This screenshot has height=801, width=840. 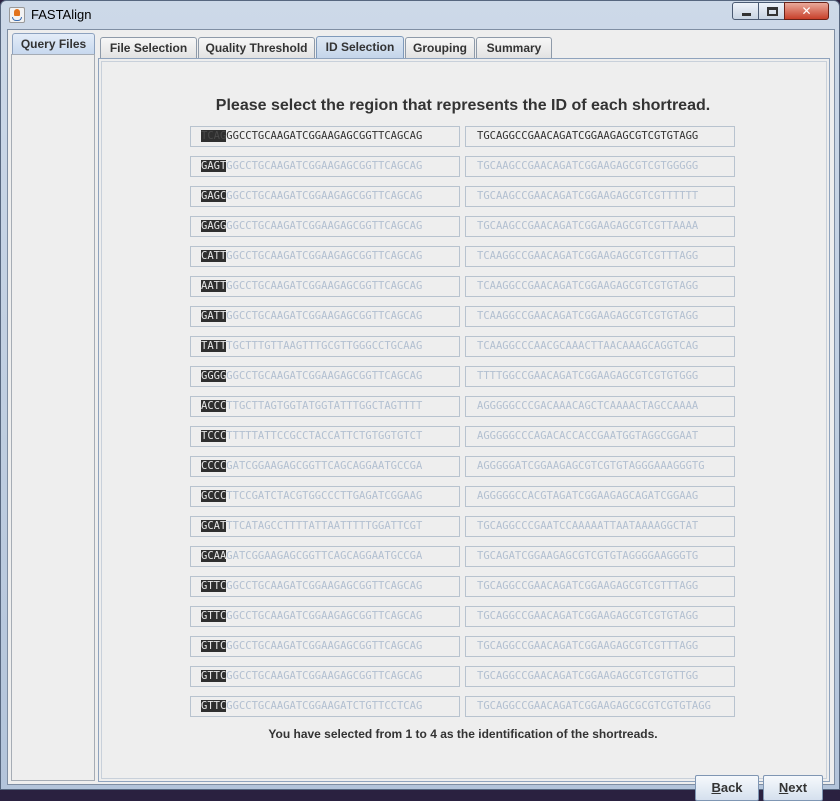 I want to click on shortread-left-field: GATTGGCCTGCAAGATCGGAAGAGCGGTTCAGCAG, so click(x=325, y=316).